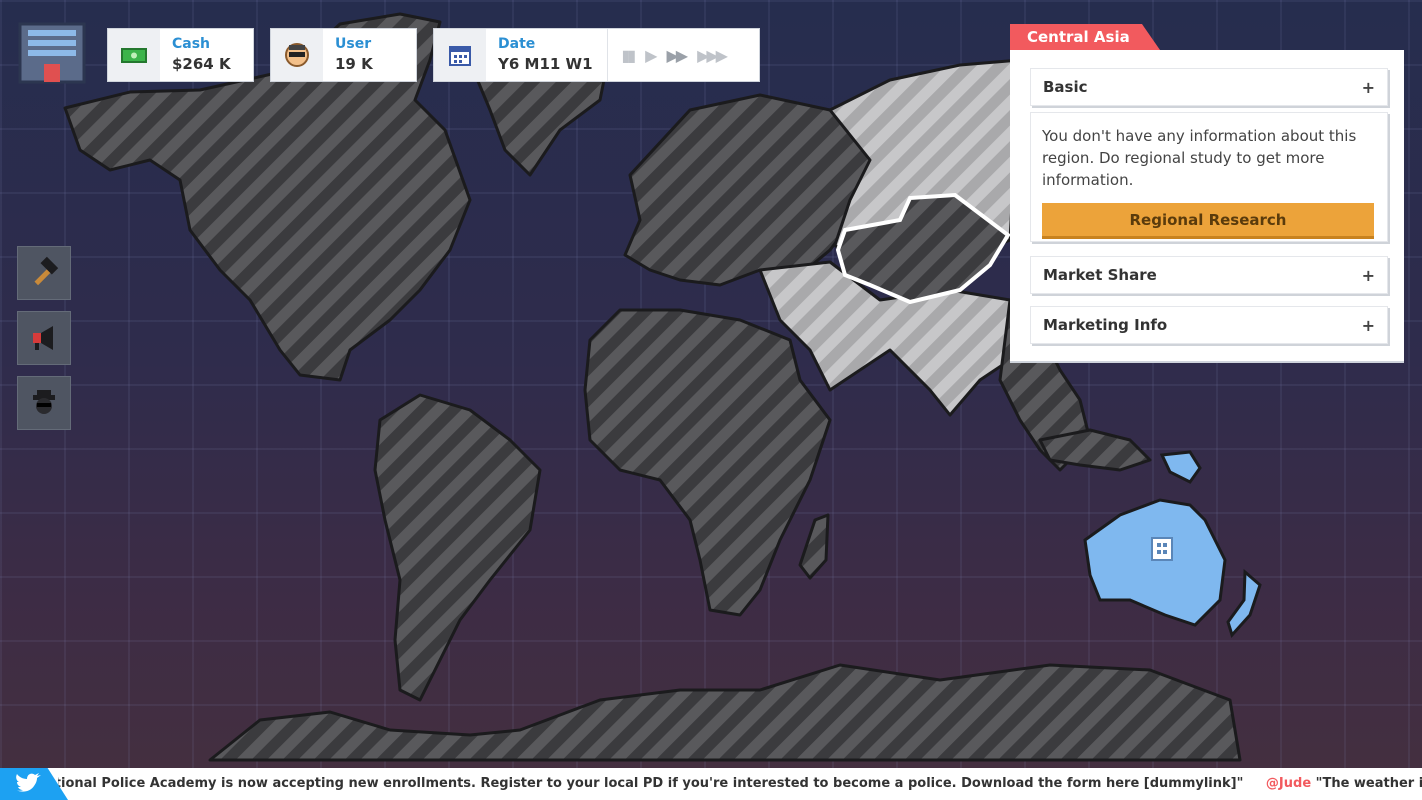 This screenshot has width=1422, height=800. Describe the element at coordinates (545, 64) in the screenshot. I see `date-value: Y6 M11 W1` at that location.